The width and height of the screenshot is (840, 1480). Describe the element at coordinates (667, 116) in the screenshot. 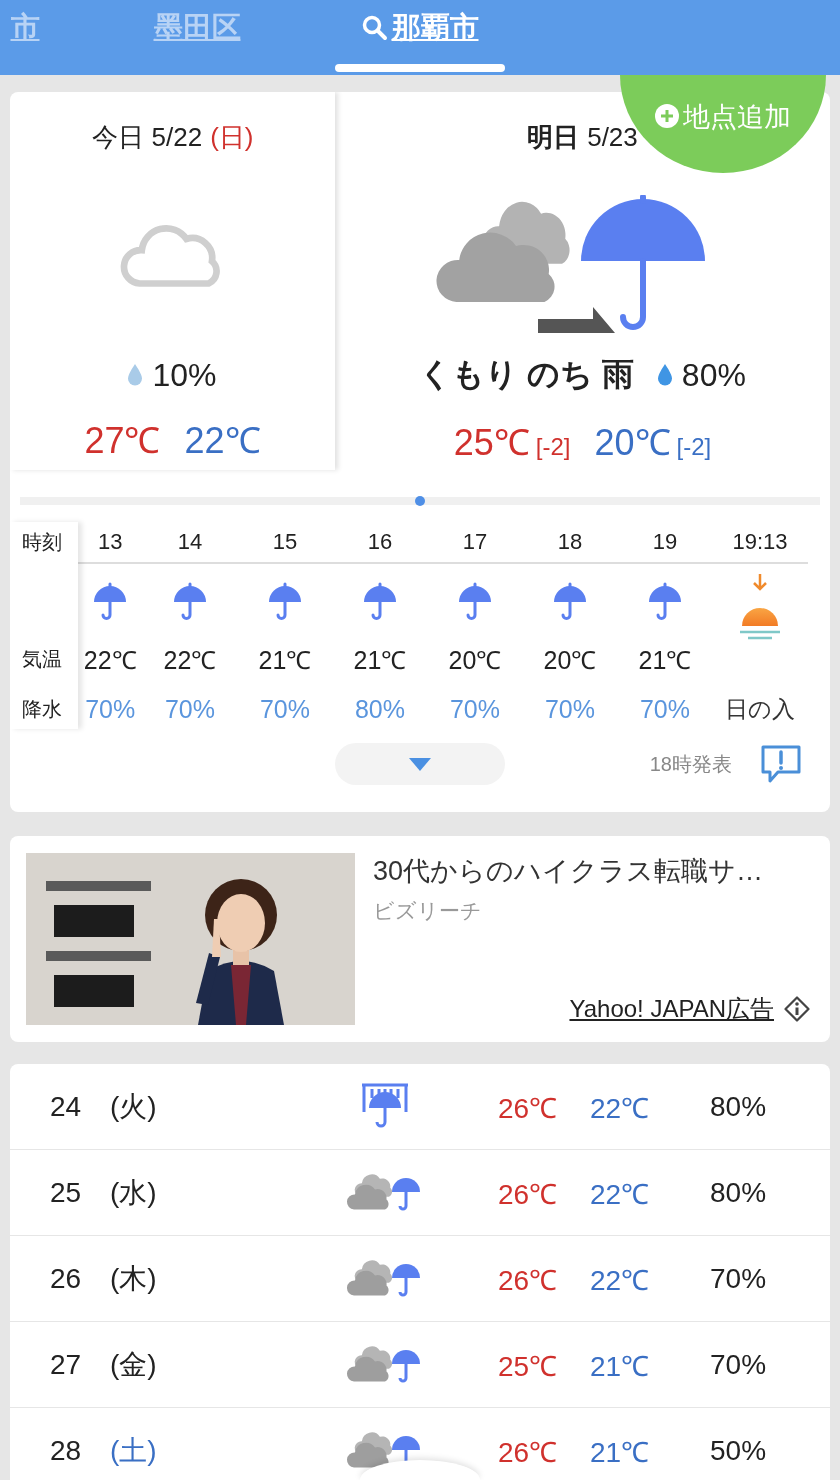

I see `plus-icon` at that location.